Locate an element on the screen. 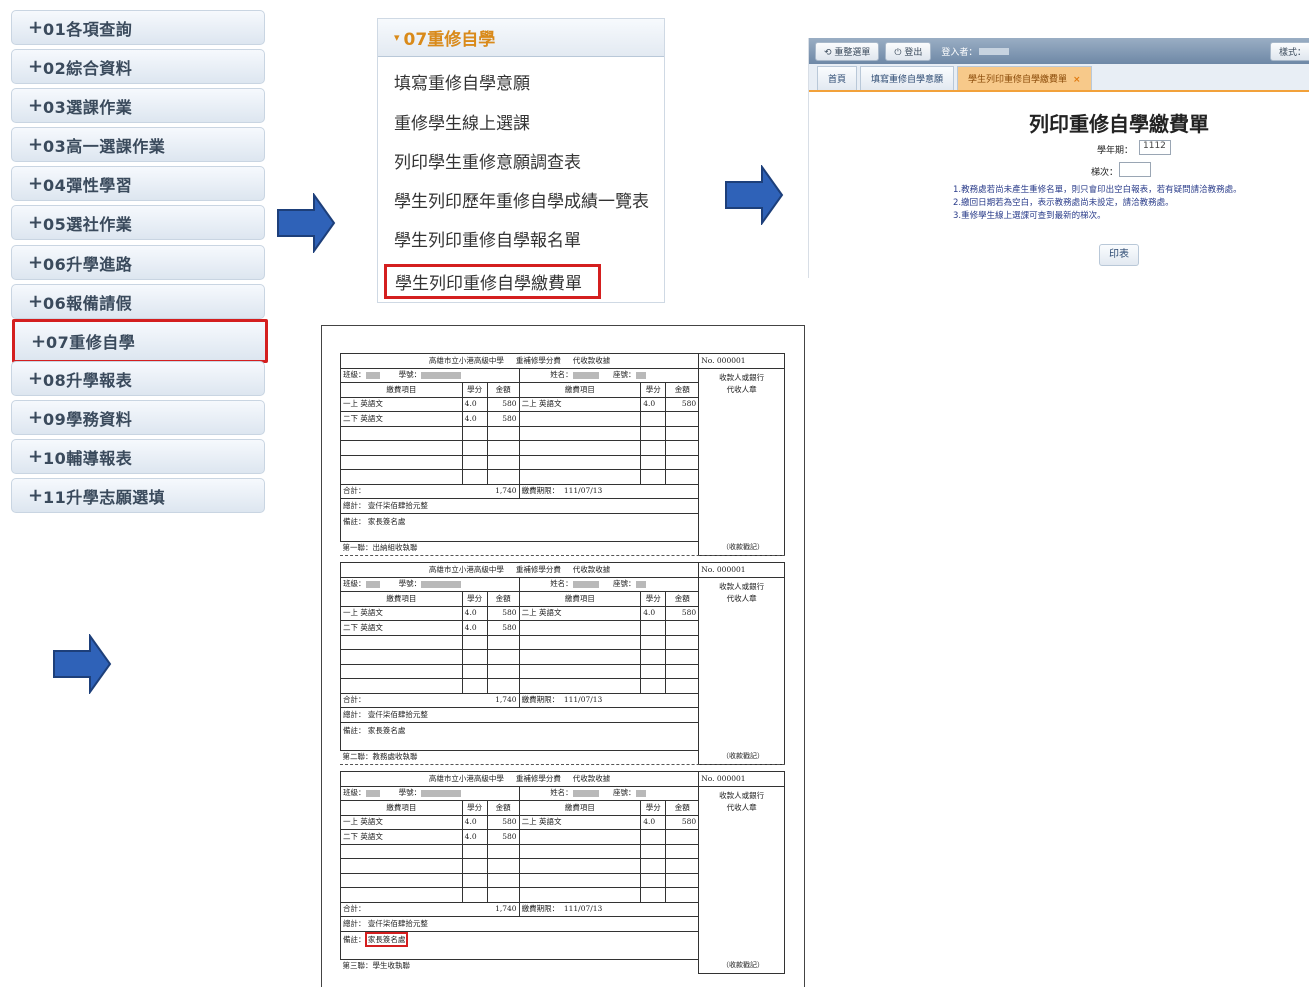 Image resolution: width=1309 pixels, height=987 pixels. menu-item-8: +06報備請假 is located at coordinates (138, 301).